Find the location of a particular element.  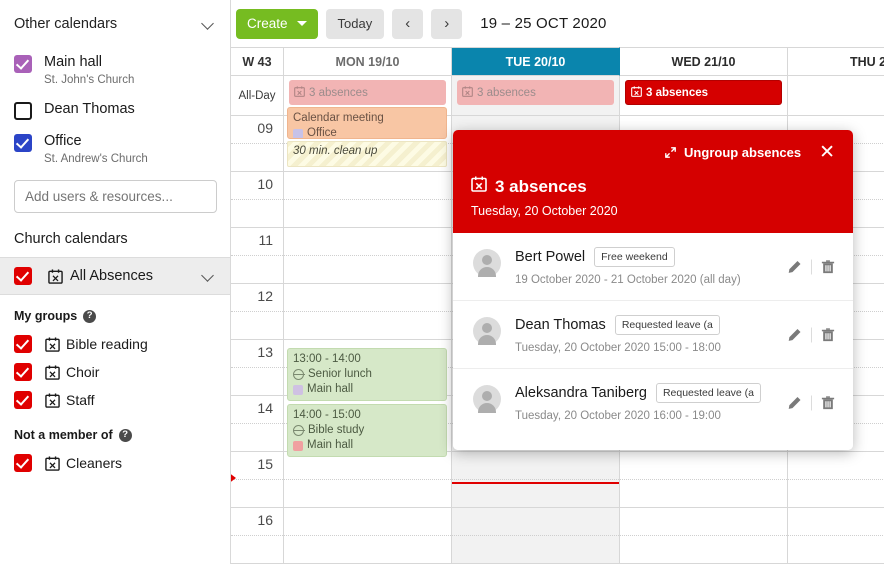

checkbox-main-hall is located at coordinates (23, 64).